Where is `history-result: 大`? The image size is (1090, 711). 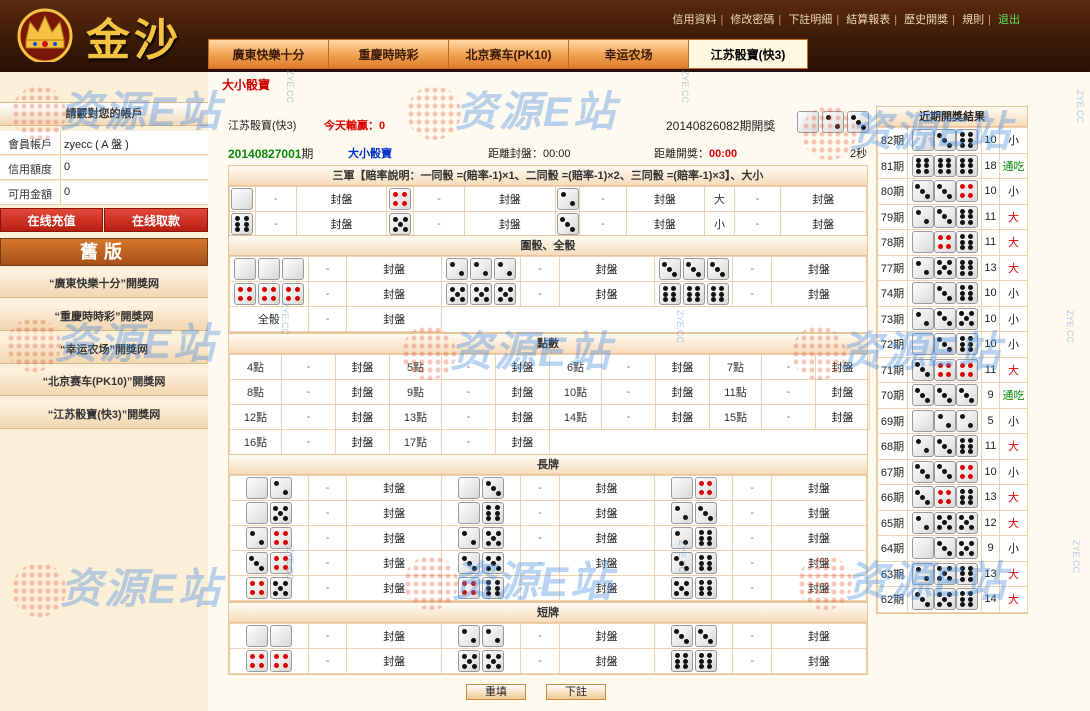 history-result: 大 is located at coordinates (1013, 446).